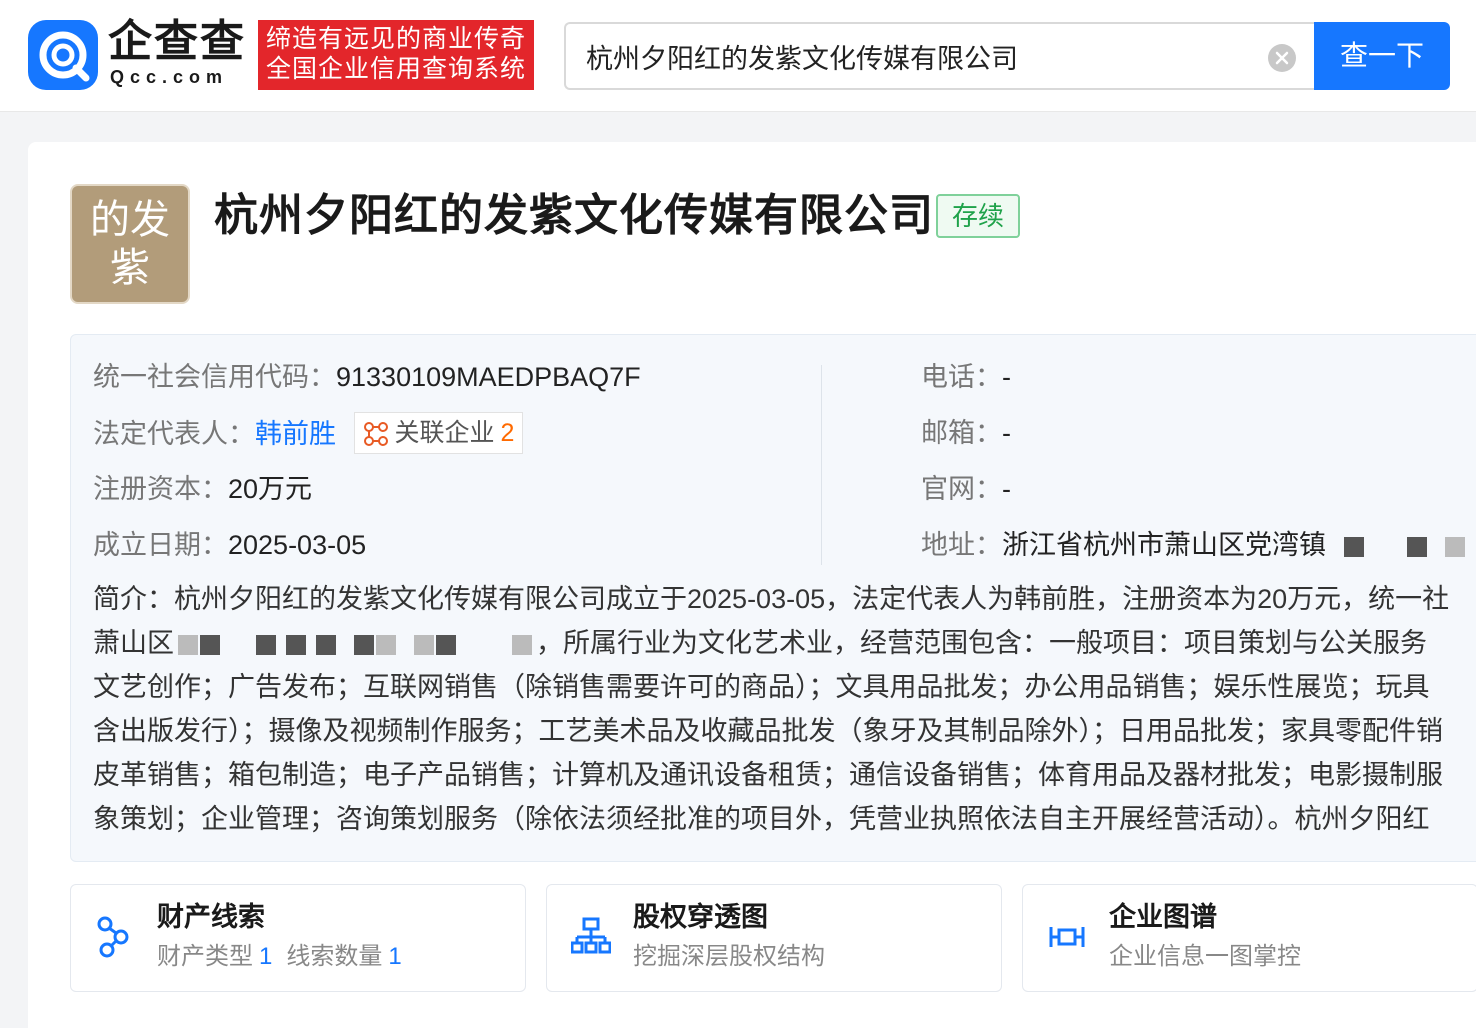 This screenshot has width=1476, height=1028. I want to click on qcc-logo-icon, so click(63, 55).